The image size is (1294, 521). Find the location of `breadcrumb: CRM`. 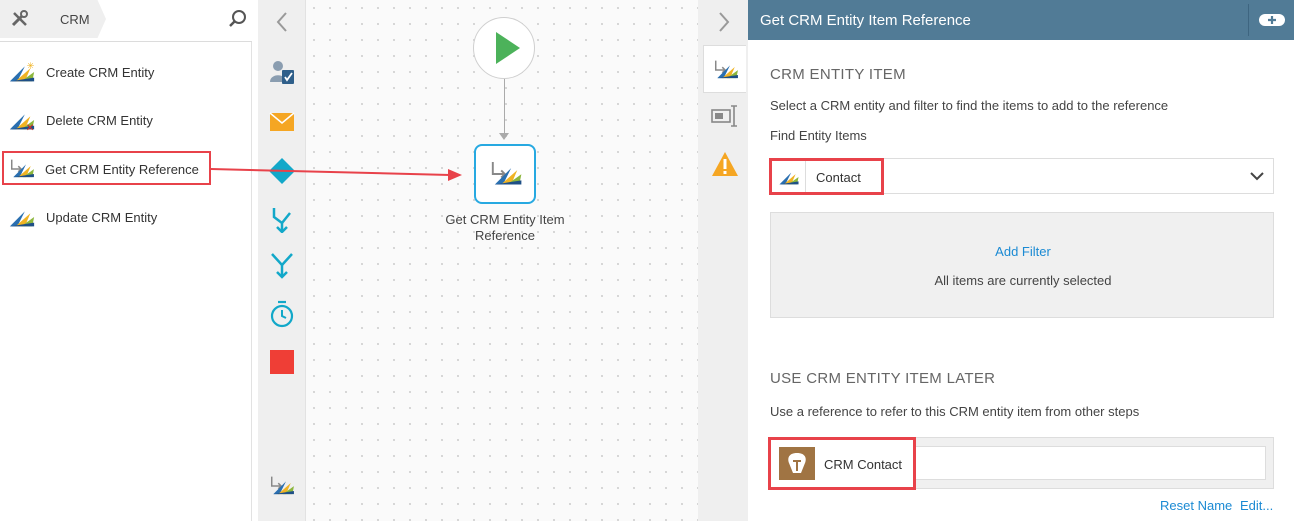

breadcrumb: CRM is located at coordinates (53, 19).